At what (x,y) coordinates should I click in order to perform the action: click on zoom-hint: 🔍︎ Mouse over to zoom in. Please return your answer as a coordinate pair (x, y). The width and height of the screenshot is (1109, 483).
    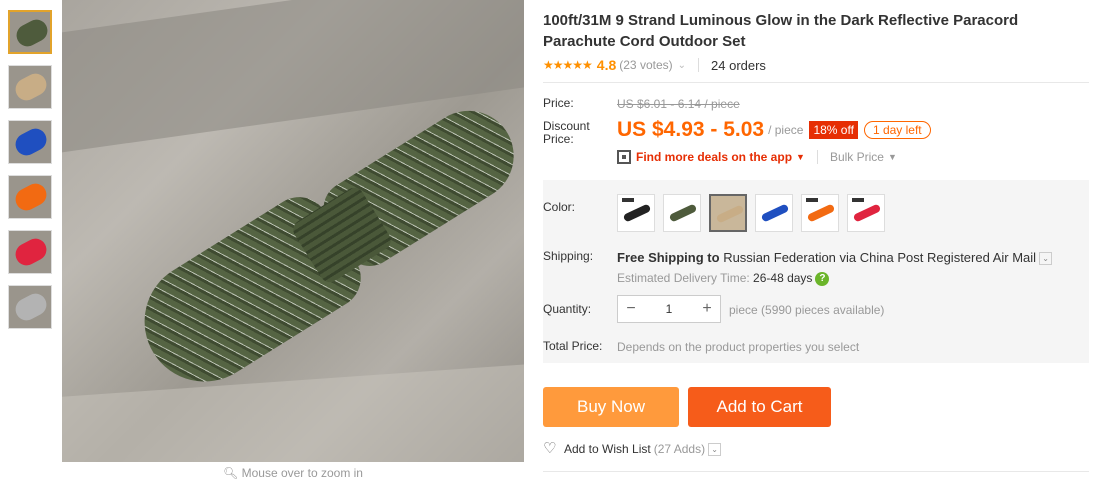
    Looking at the image, I should click on (293, 473).